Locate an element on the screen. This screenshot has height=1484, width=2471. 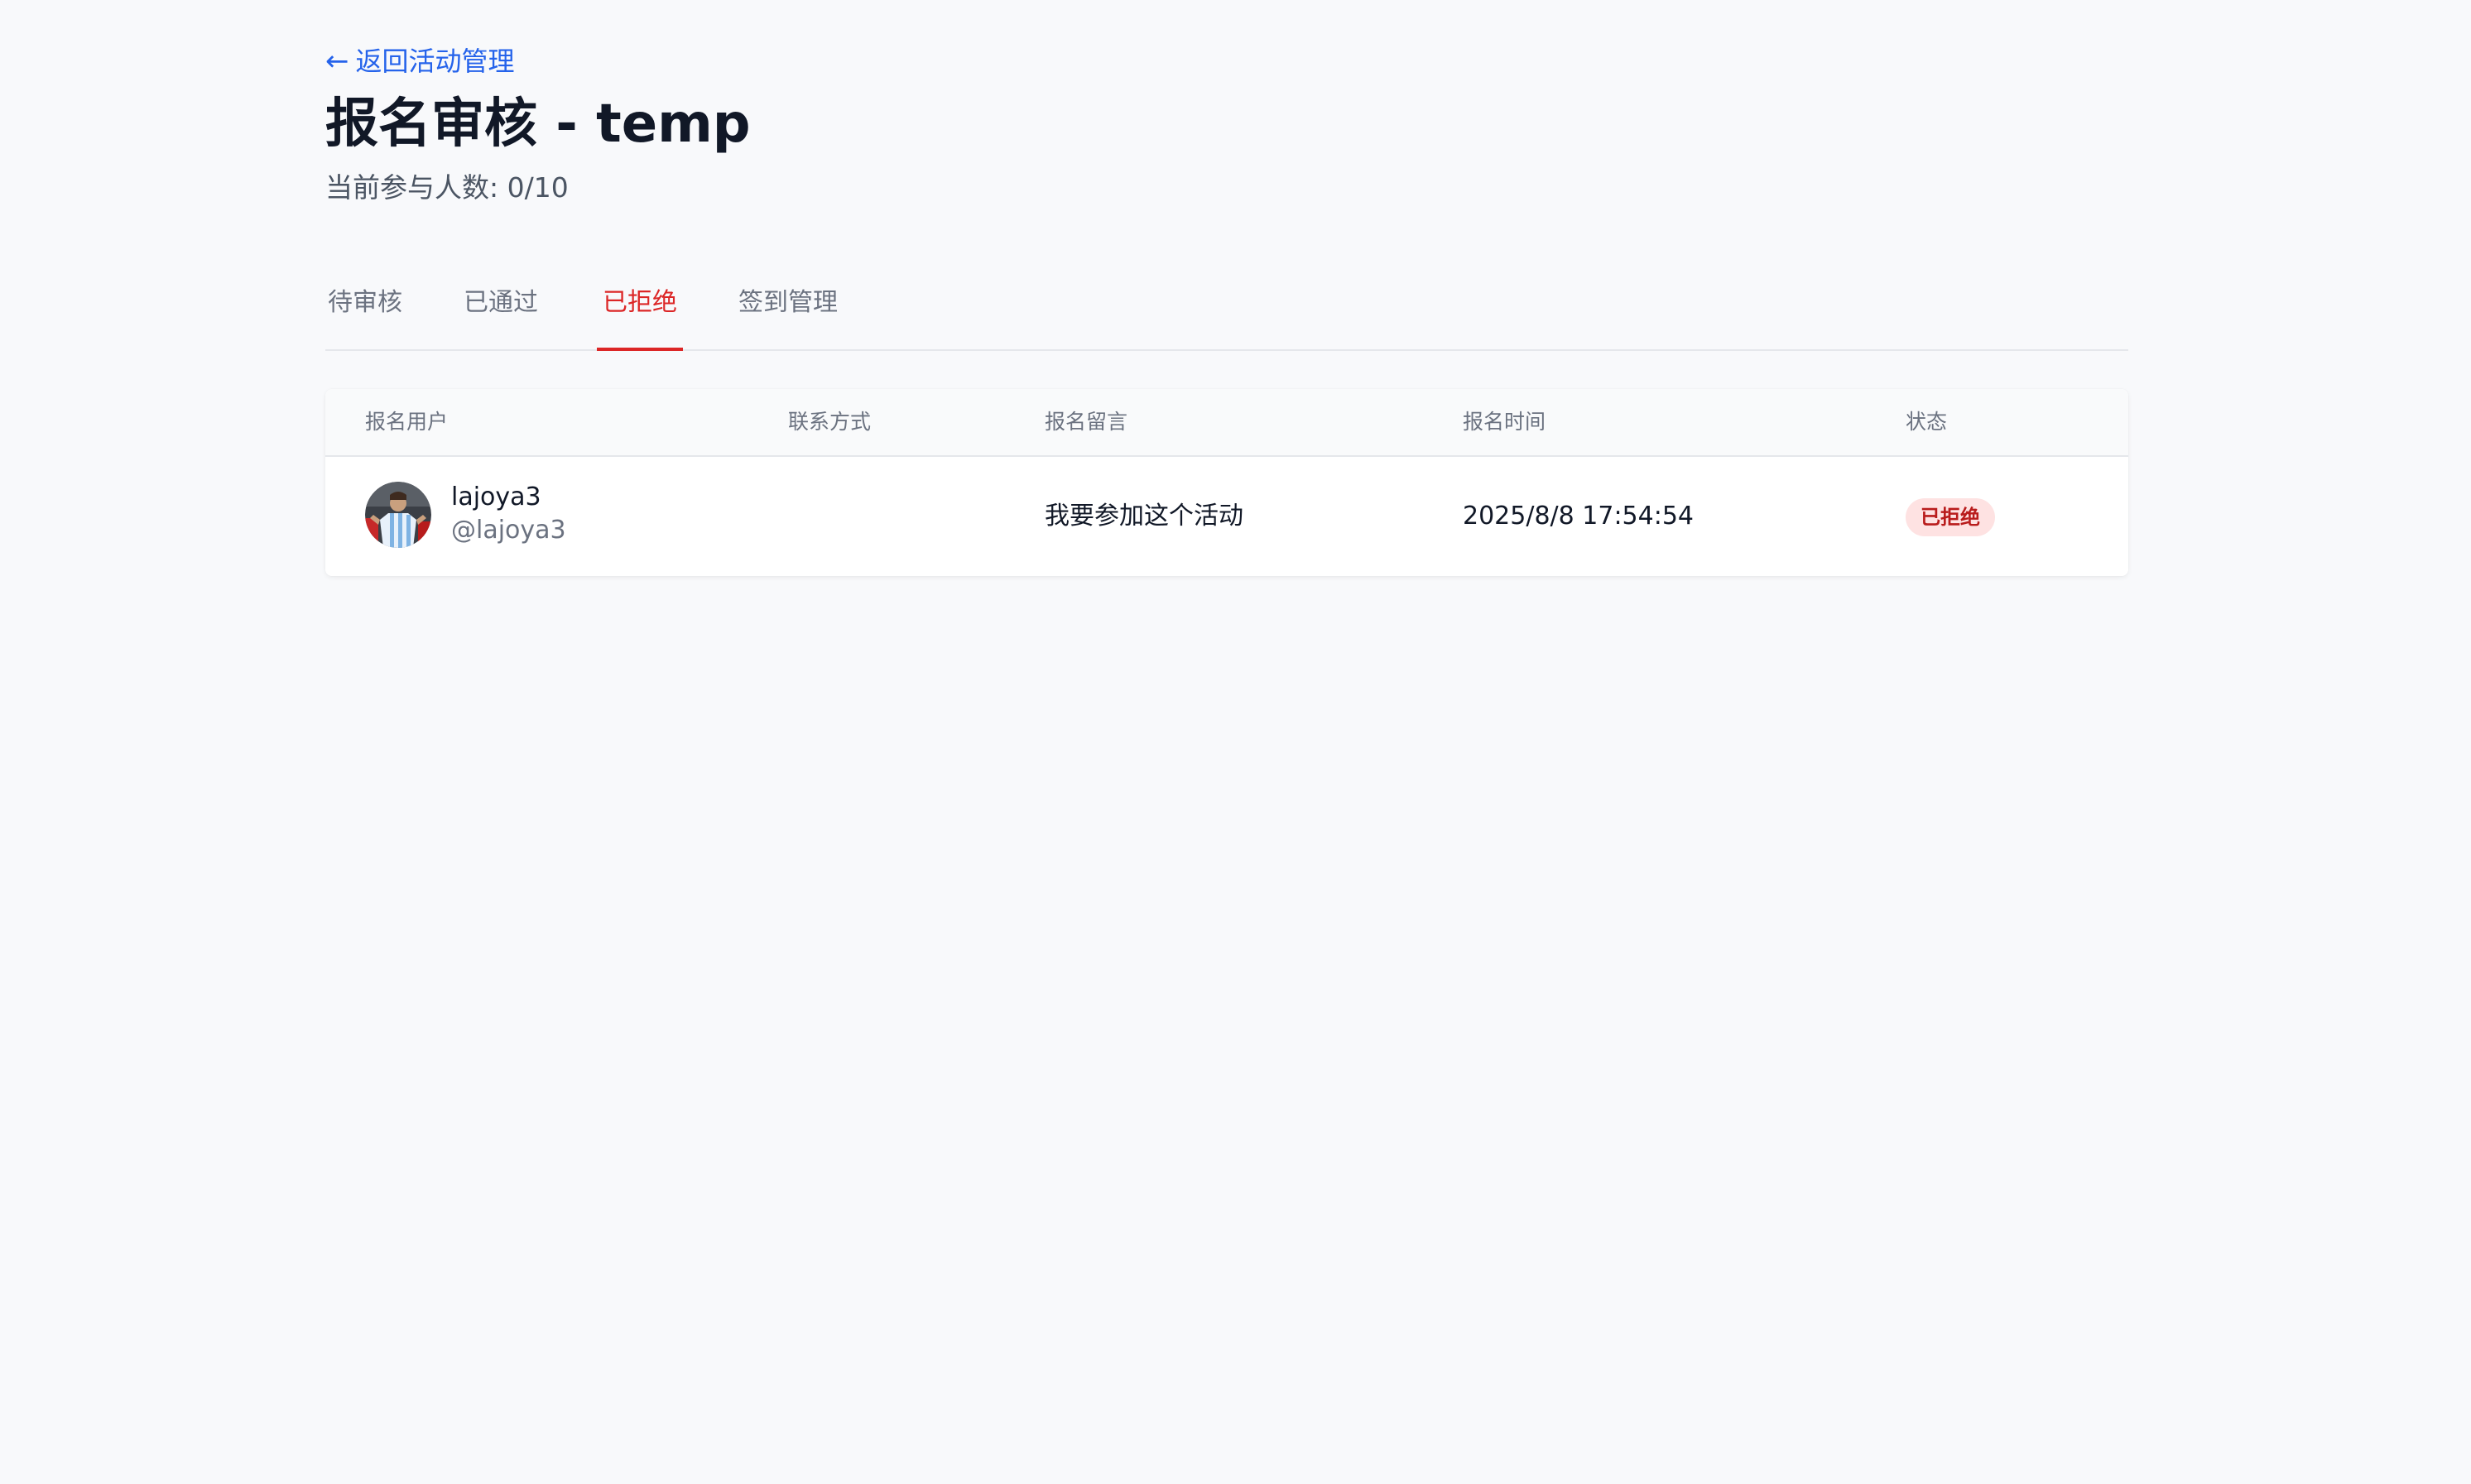
column-header-message: 报名留言 is located at coordinates (1087, 422).